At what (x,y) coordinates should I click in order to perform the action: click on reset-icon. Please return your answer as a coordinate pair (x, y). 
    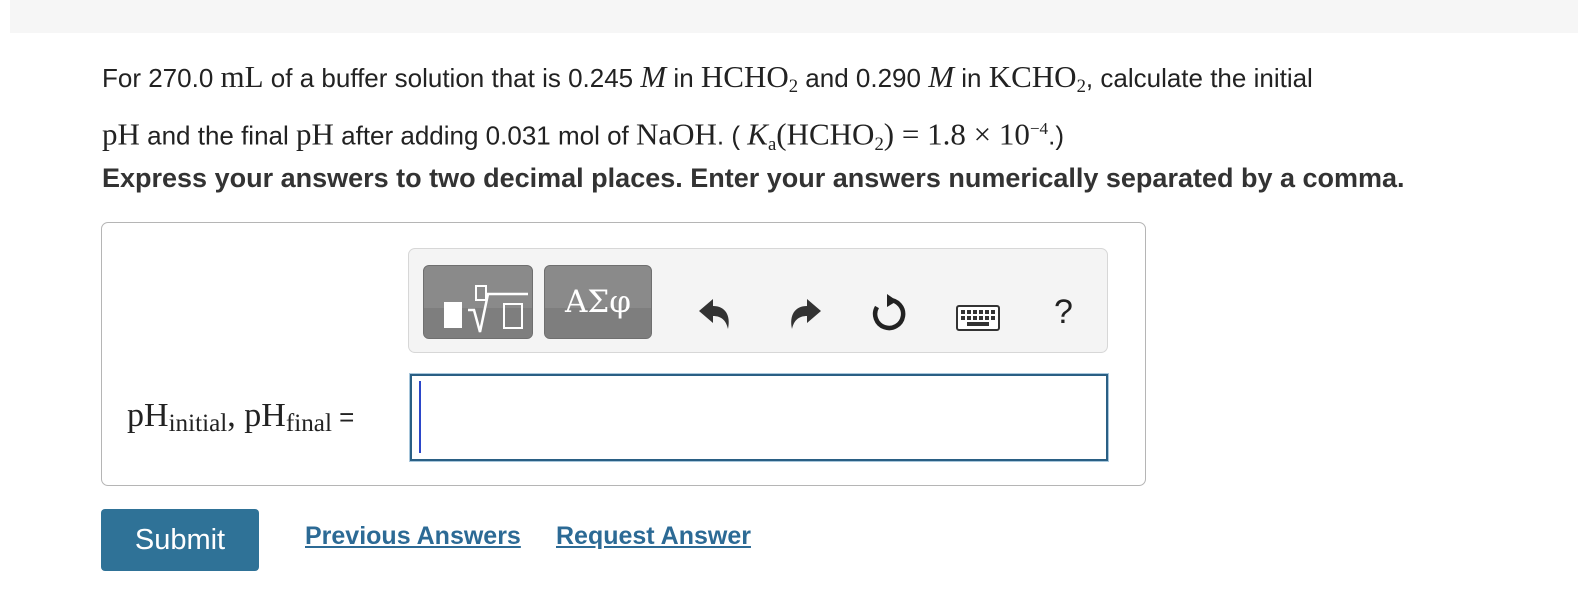
    Looking at the image, I should click on (889, 314).